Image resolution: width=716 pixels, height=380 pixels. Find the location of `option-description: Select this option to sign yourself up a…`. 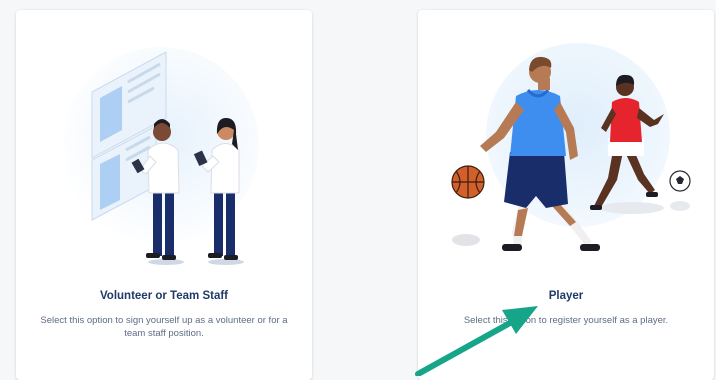

option-description: Select this option to sign yourself up a… is located at coordinates (164, 327).